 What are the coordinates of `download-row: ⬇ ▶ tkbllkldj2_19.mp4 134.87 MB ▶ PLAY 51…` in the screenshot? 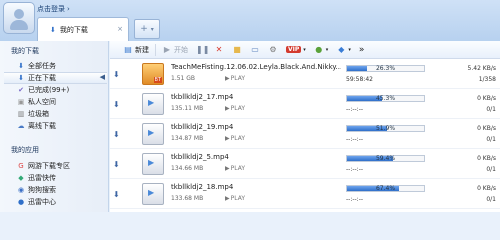 It's located at (305, 134).